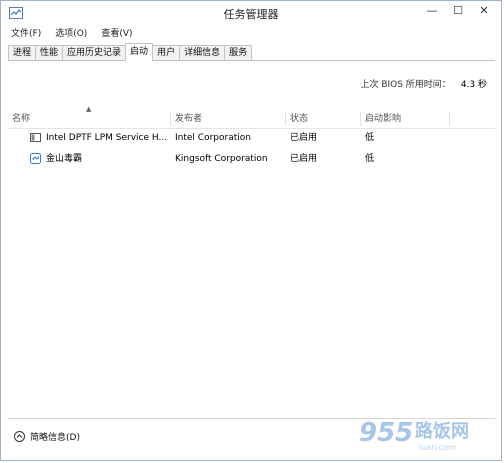 The width and height of the screenshot is (504, 463). What do you see at coordinates (323, 119) in the screenshot?
I see `column-header-status: 状态` at bounding box center [323, 119].